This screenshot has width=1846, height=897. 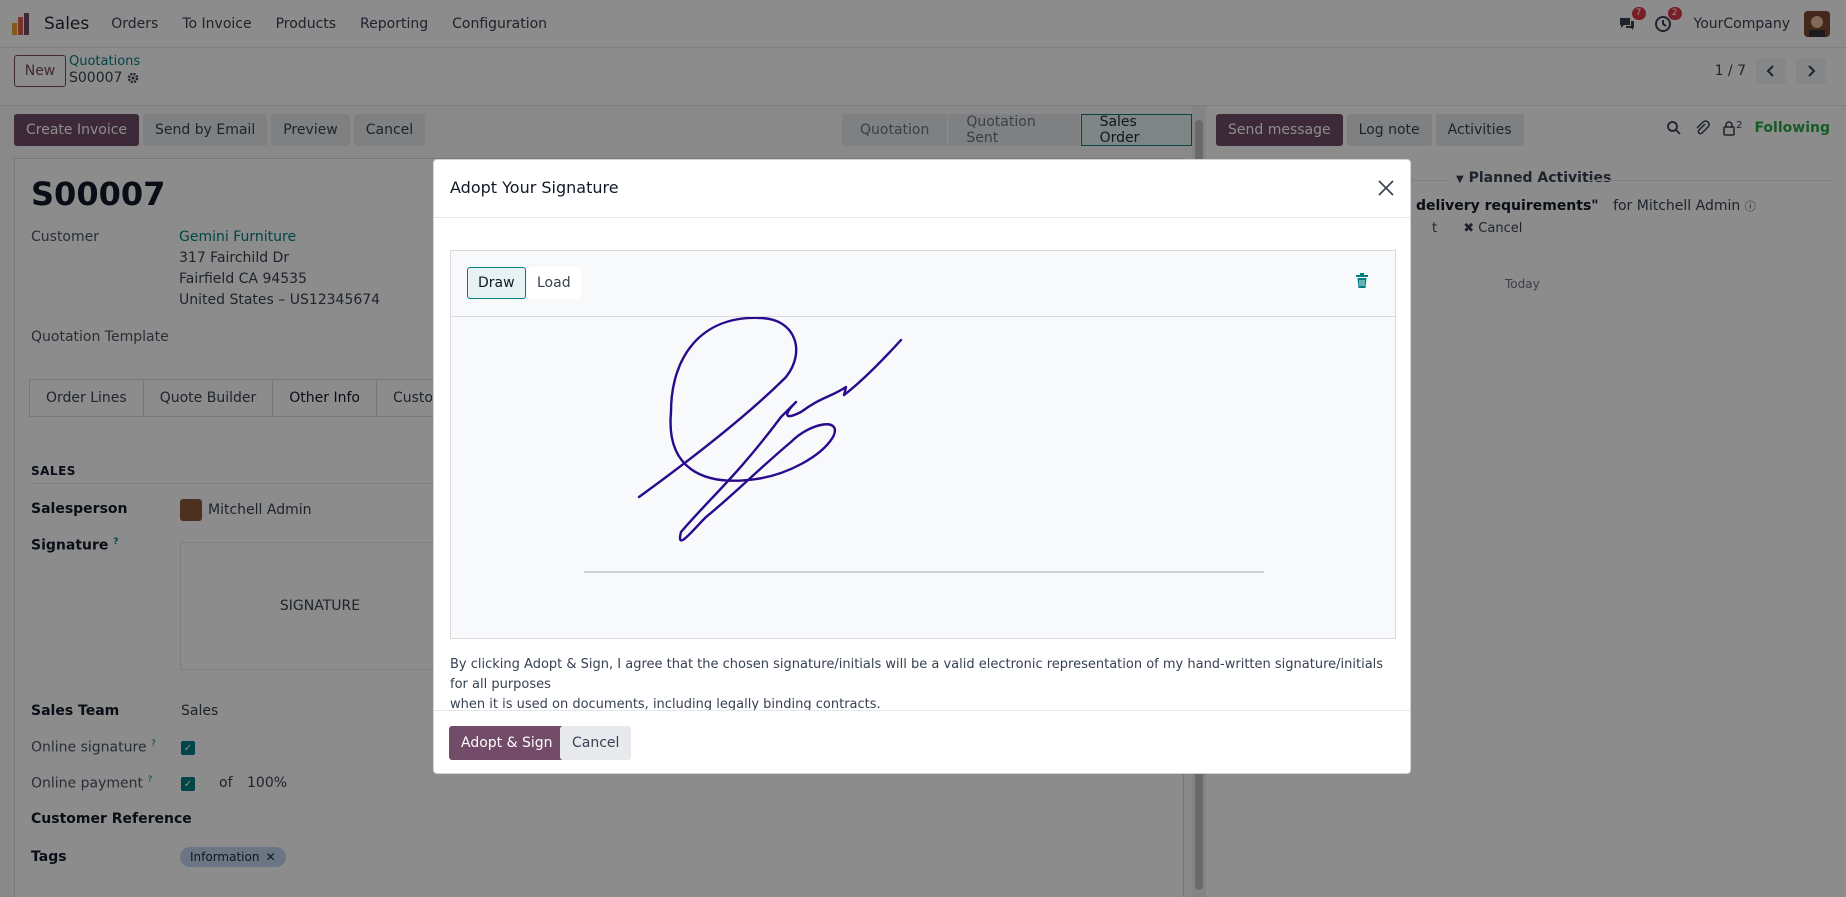 What do you see at coordinates (534, 187) in the screenshot?
I see `dialog-title: Adopt Your Signature` at bounding box center [534, 187].